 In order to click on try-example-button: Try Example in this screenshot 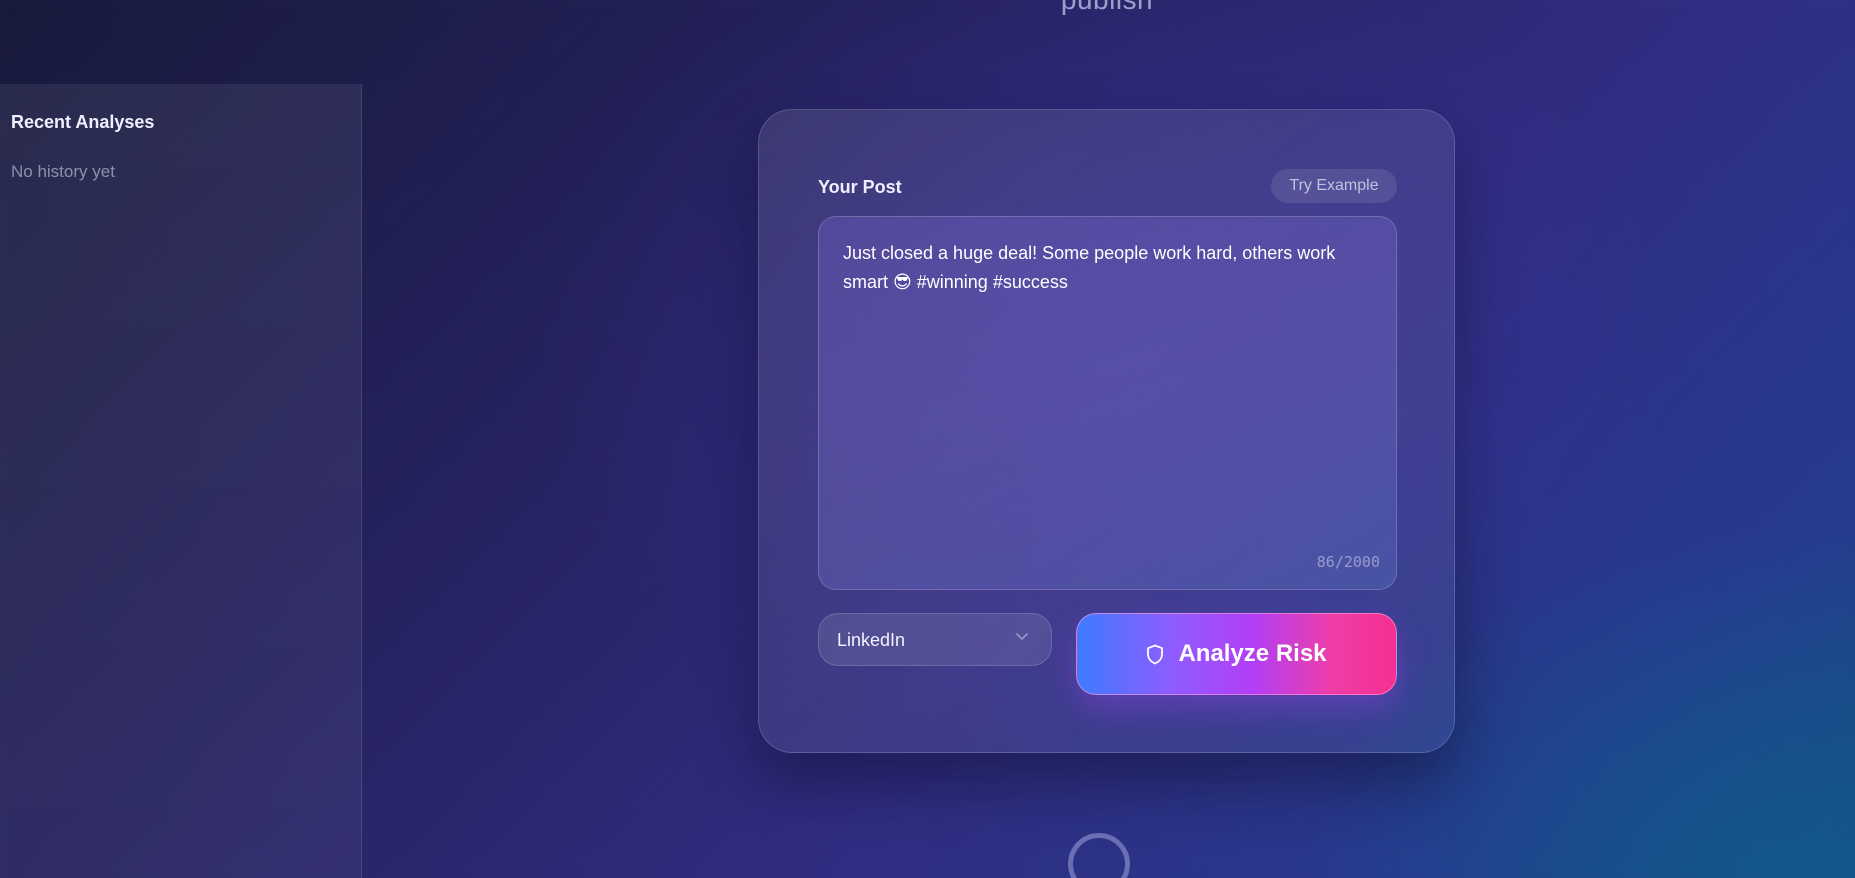, I will do `click(1334, 186)`.